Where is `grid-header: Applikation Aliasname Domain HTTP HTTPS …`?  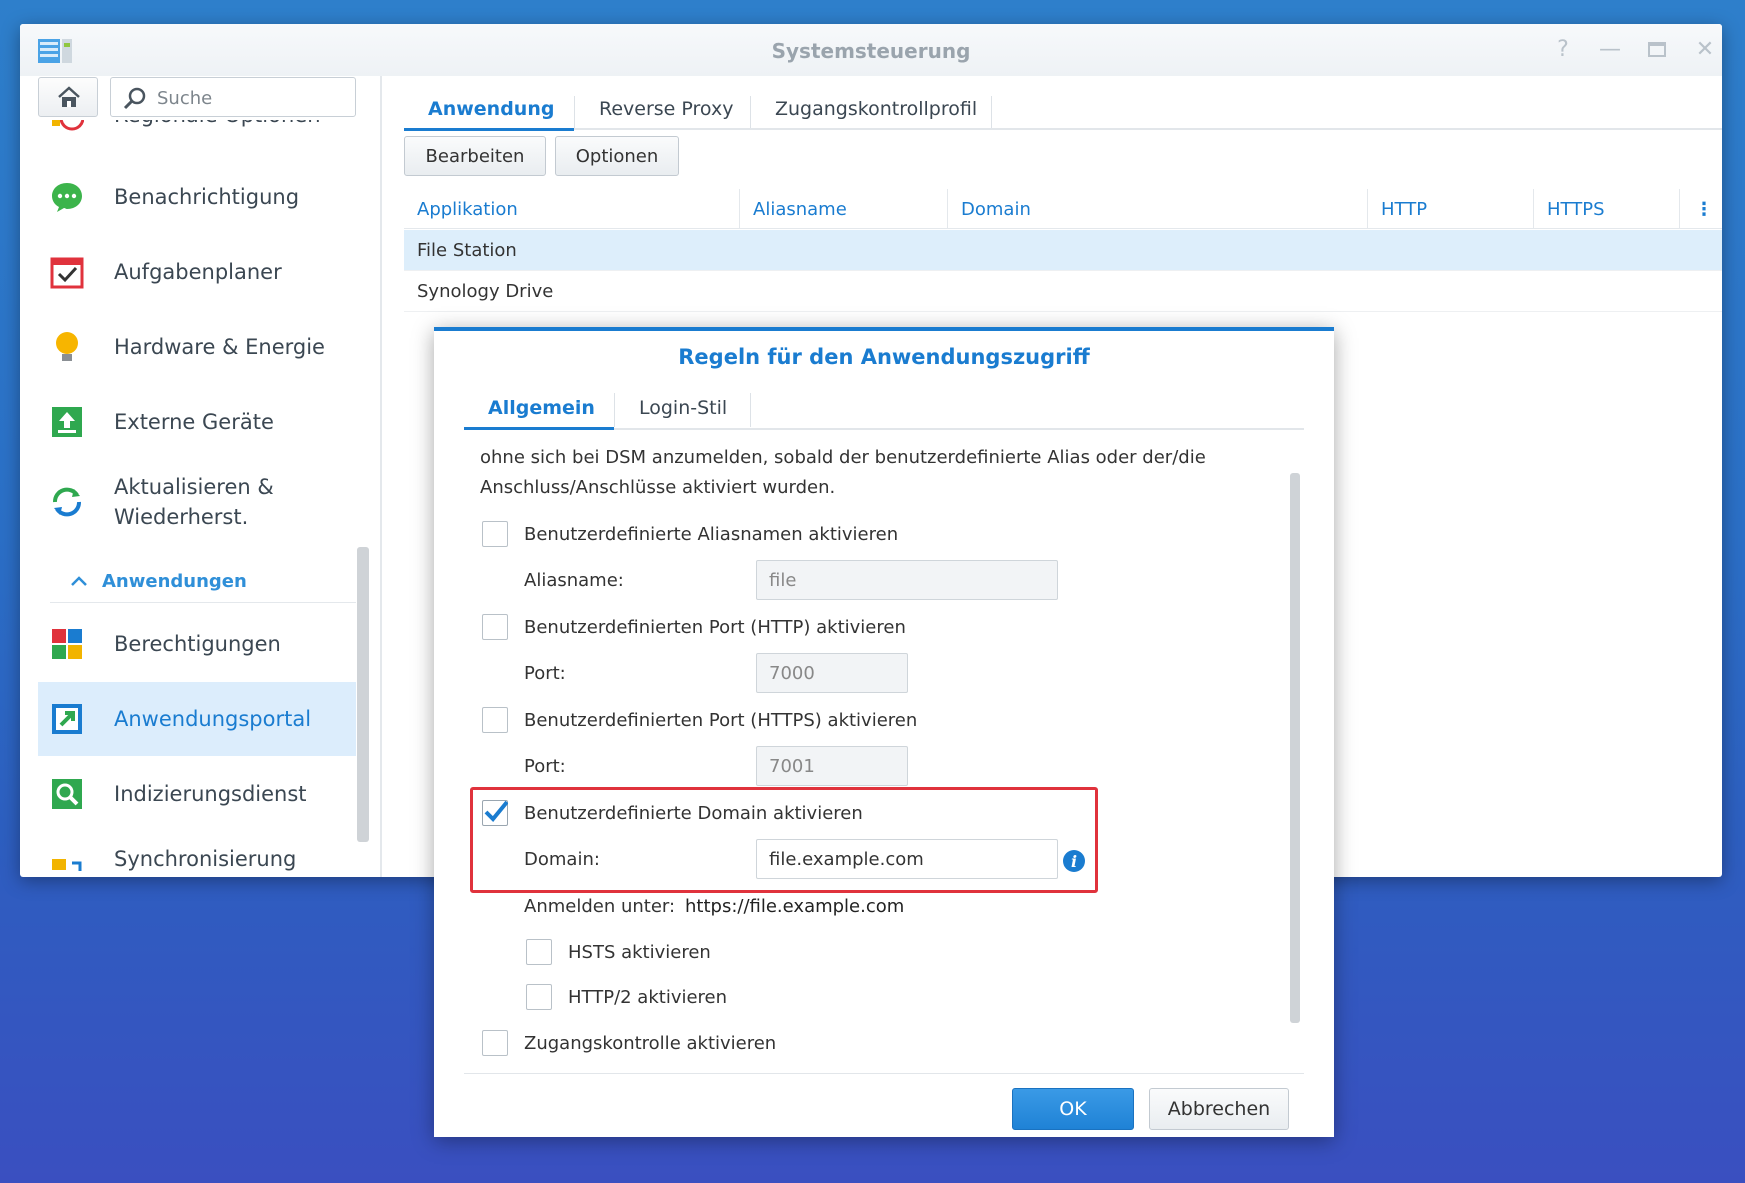
grid-header: Applikation Aliasname Domain HTTP HTTPS … is located at coordinates (1063, 209).